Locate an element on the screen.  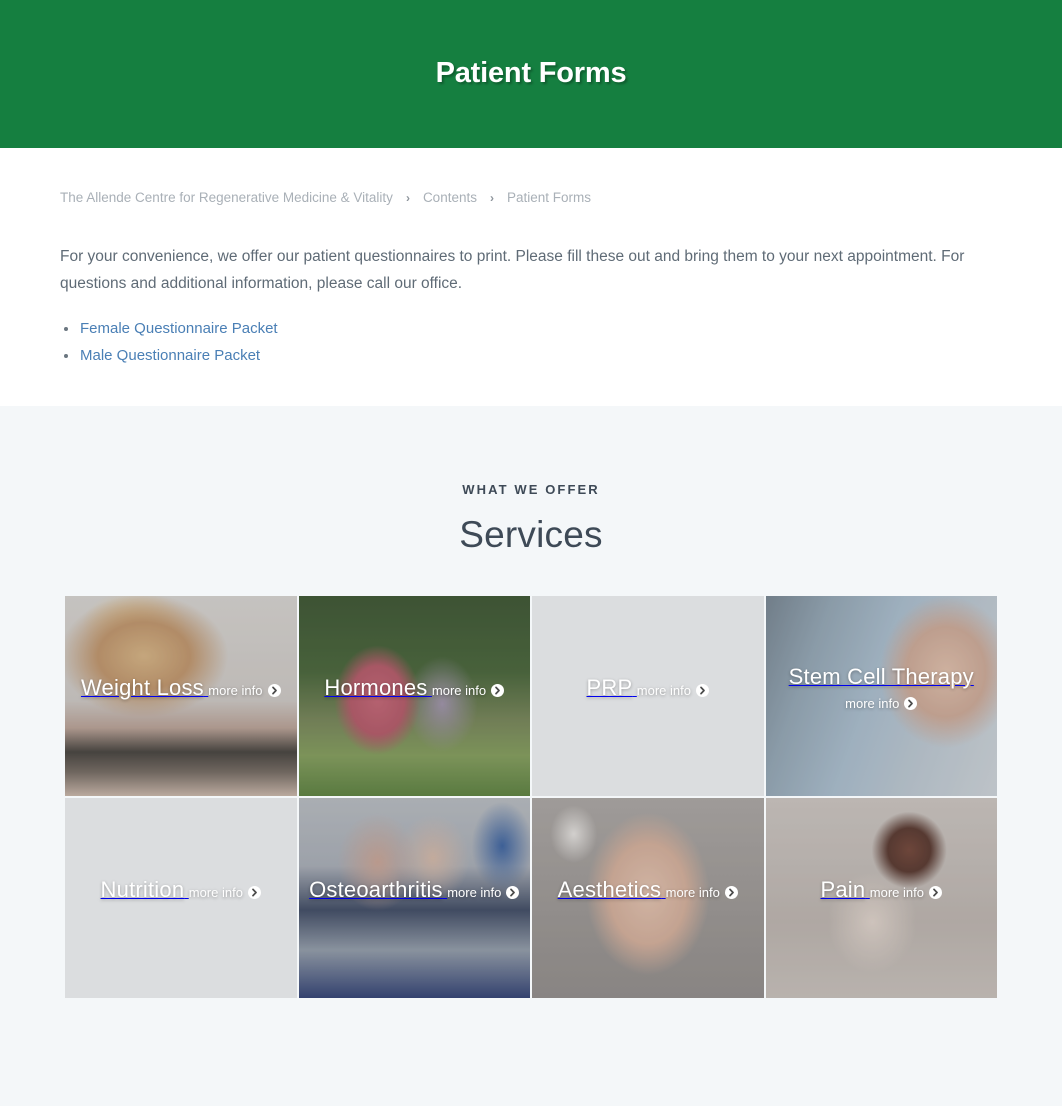
service-card-osteoarthritis: Osteoarthritis more info is located at coordinates (414, 898).